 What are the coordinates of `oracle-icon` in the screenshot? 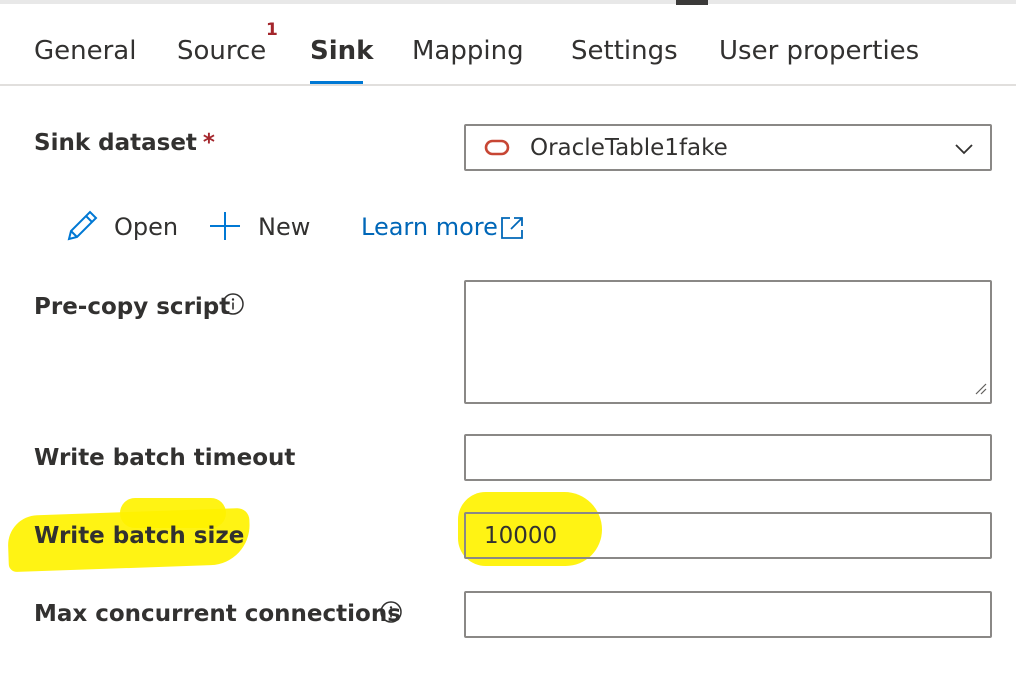 It's located at (497, 150).